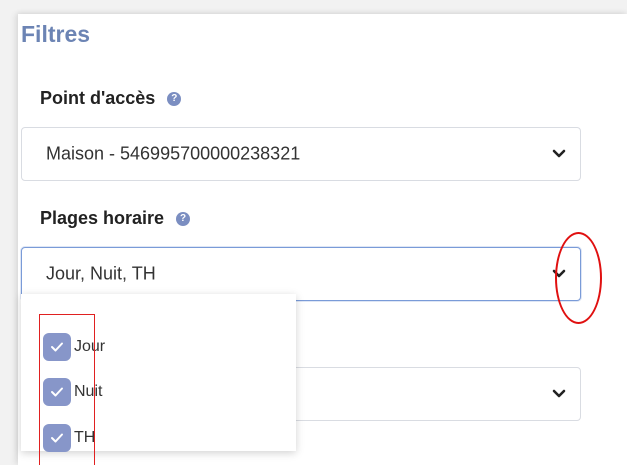  Describe the element at coordinates (102, 218) in the screenshot. I see `time-slots-label-text: Plages horaire` at that location.